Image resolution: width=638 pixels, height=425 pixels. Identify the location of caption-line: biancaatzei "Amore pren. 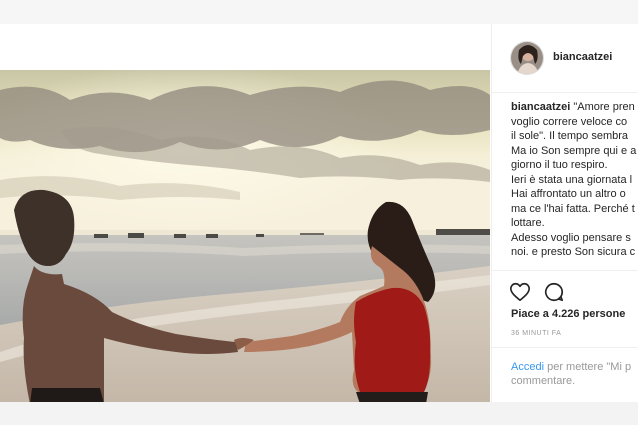
(574, 107).